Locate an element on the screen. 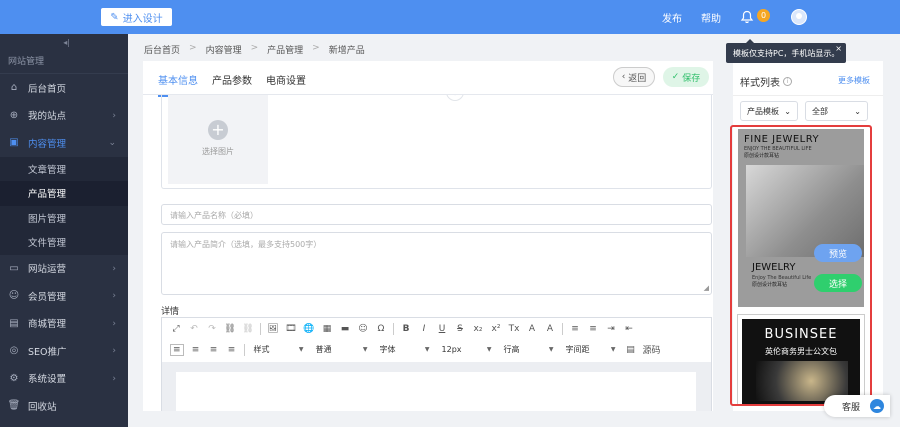  editor-body is located at coordinates (436, 386).